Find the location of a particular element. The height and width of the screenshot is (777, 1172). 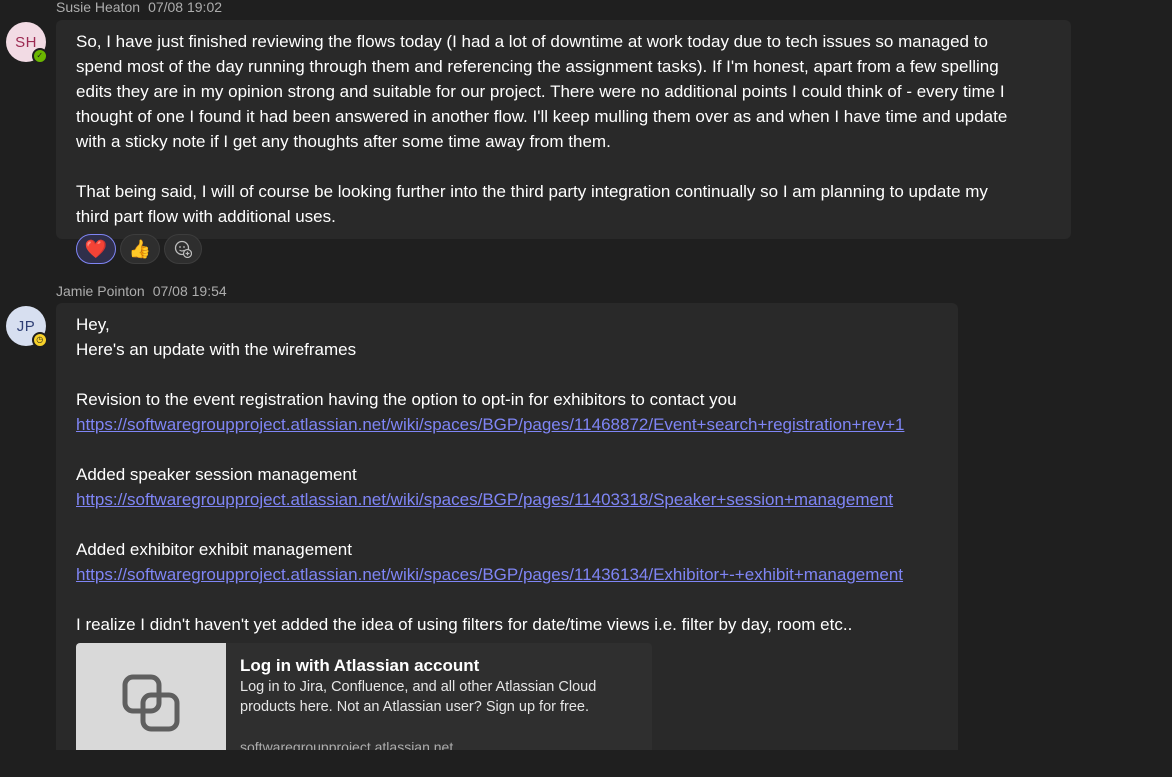

reactions-bar: ❤️ 👍 is located at coordinates (139, 249).